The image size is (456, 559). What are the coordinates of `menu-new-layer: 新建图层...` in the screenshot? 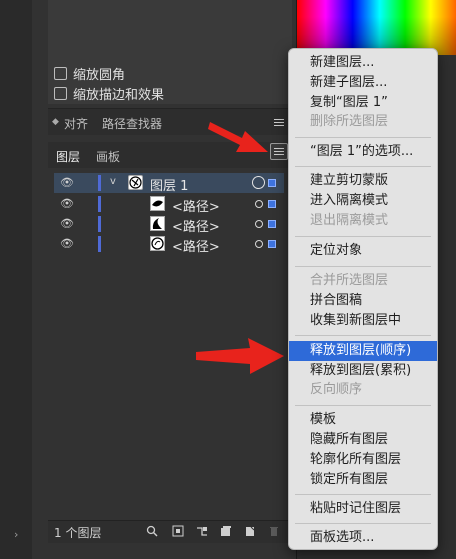 It's located at (363, 63).